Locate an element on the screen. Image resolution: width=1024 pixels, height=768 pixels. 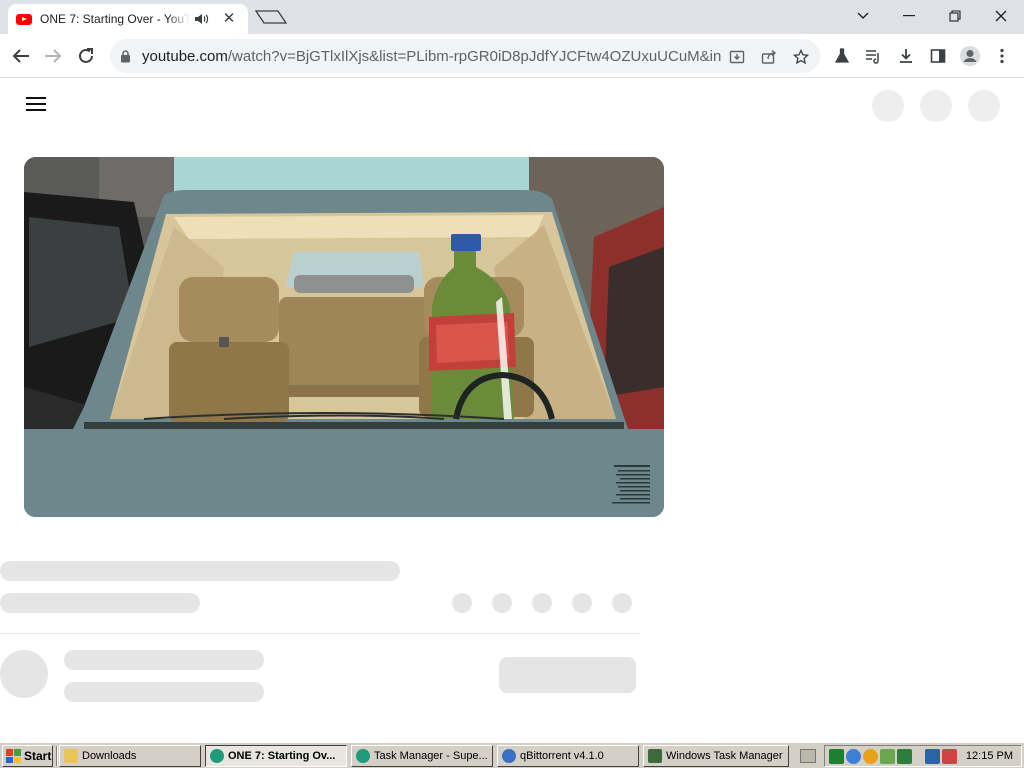
start-label: Start is located at coordinates (38, 756).